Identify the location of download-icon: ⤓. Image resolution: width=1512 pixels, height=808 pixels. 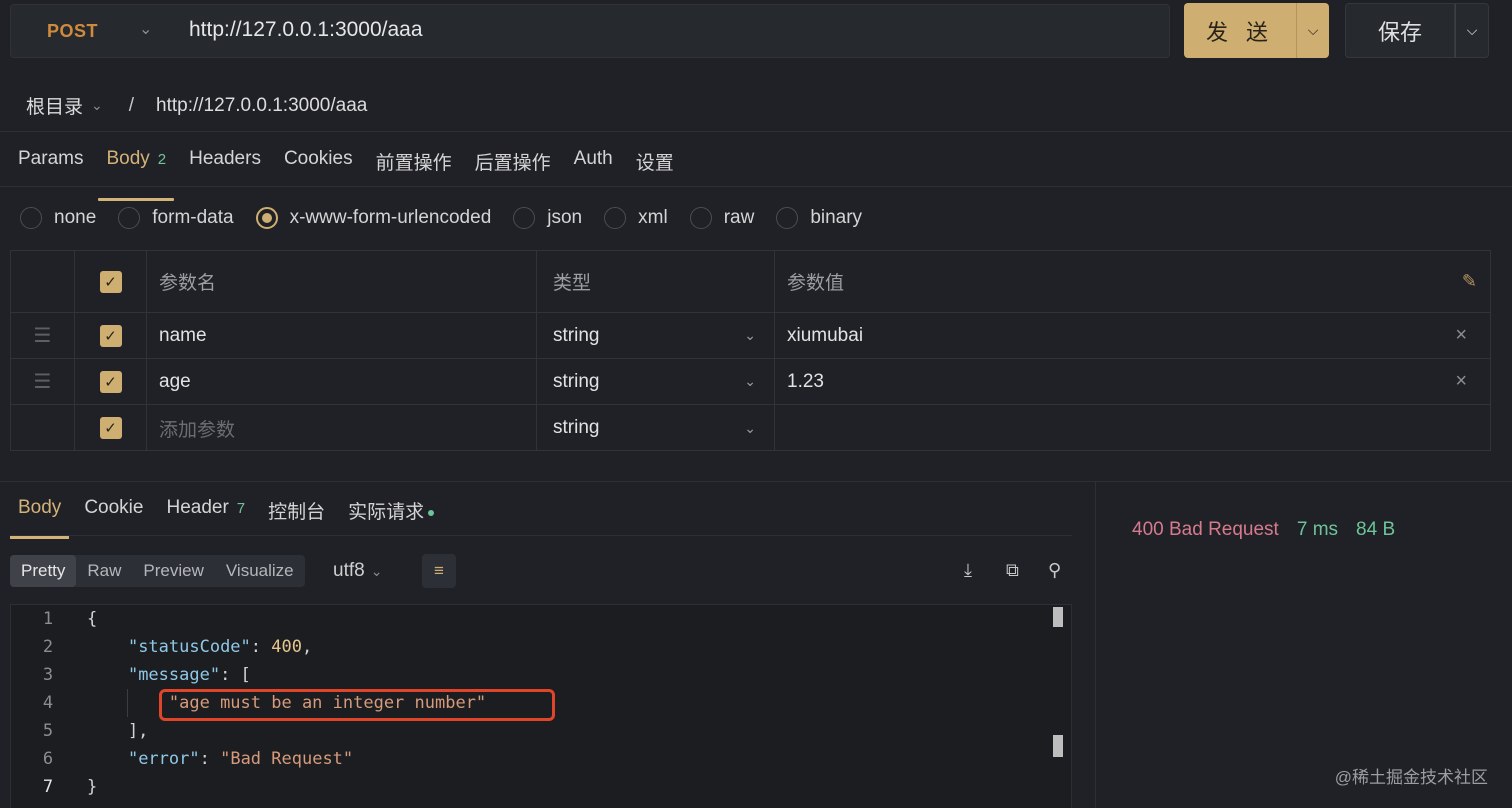
(968, 570).